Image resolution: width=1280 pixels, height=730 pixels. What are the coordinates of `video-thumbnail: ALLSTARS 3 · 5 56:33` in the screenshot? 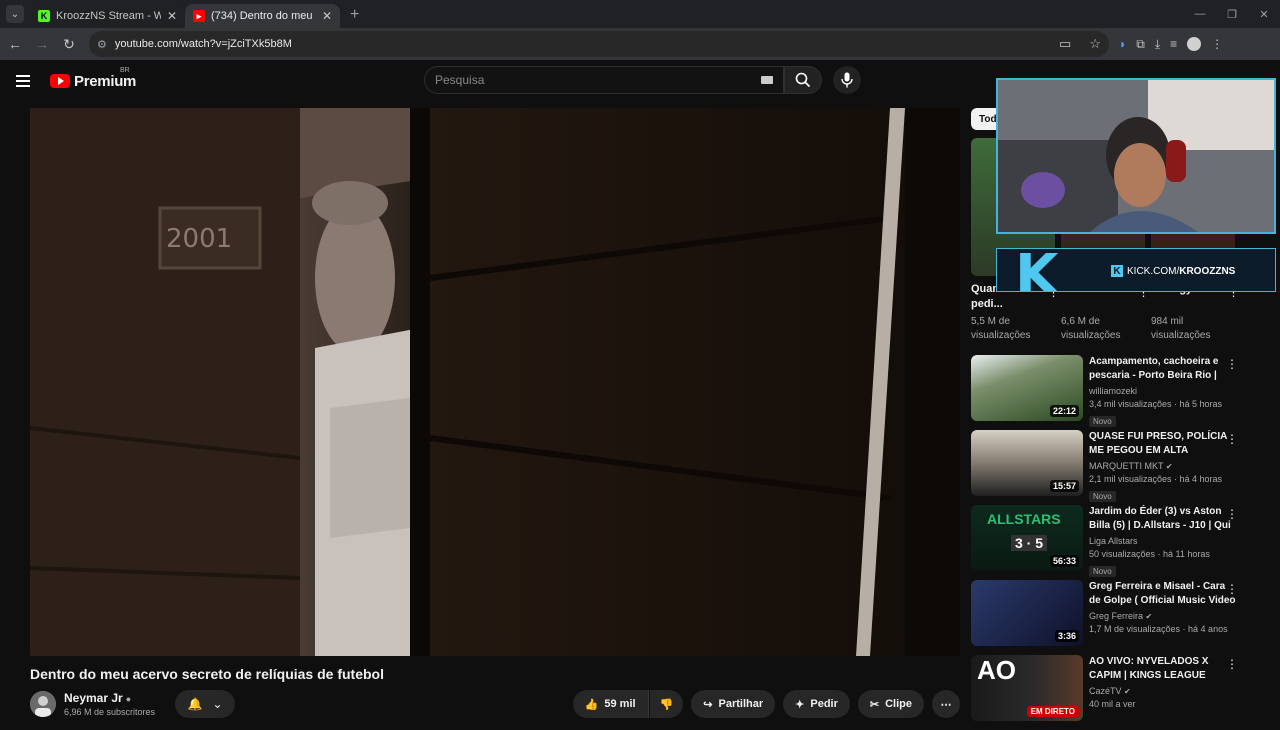 It's located at (1027, 538).